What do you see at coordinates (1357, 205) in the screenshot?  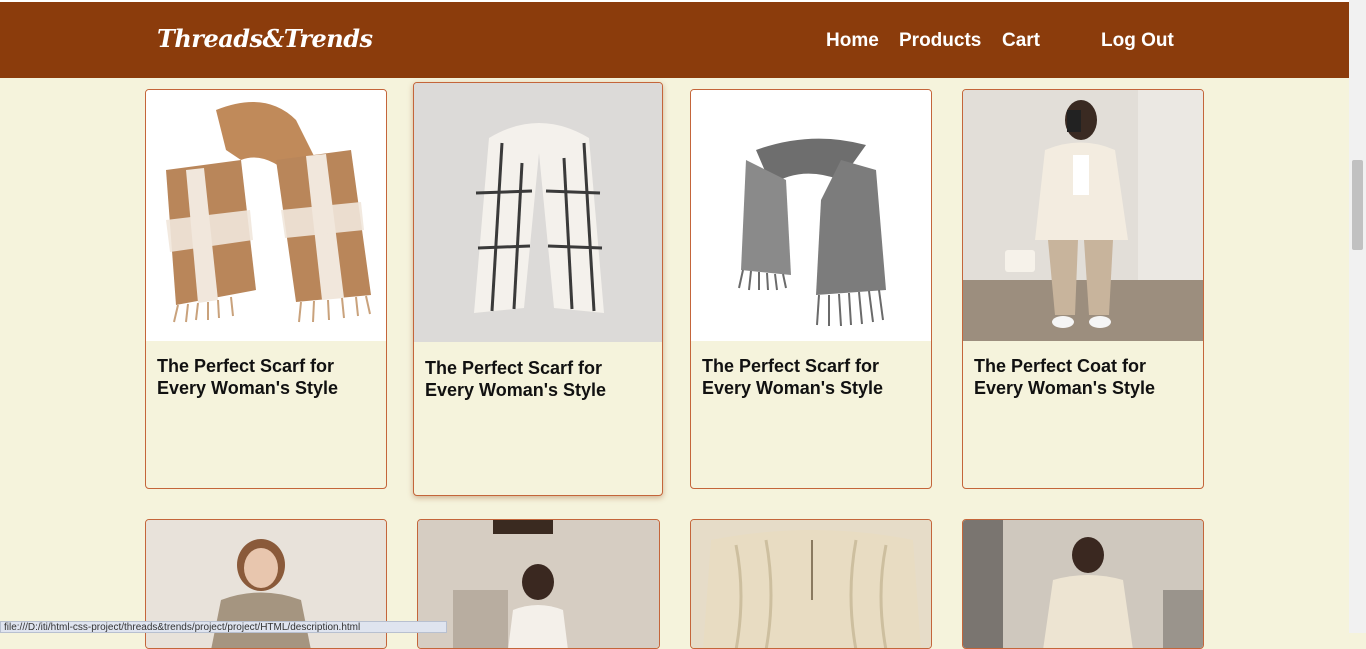 I see `scrollbar-thumb` at bounding box center [1357, 205].